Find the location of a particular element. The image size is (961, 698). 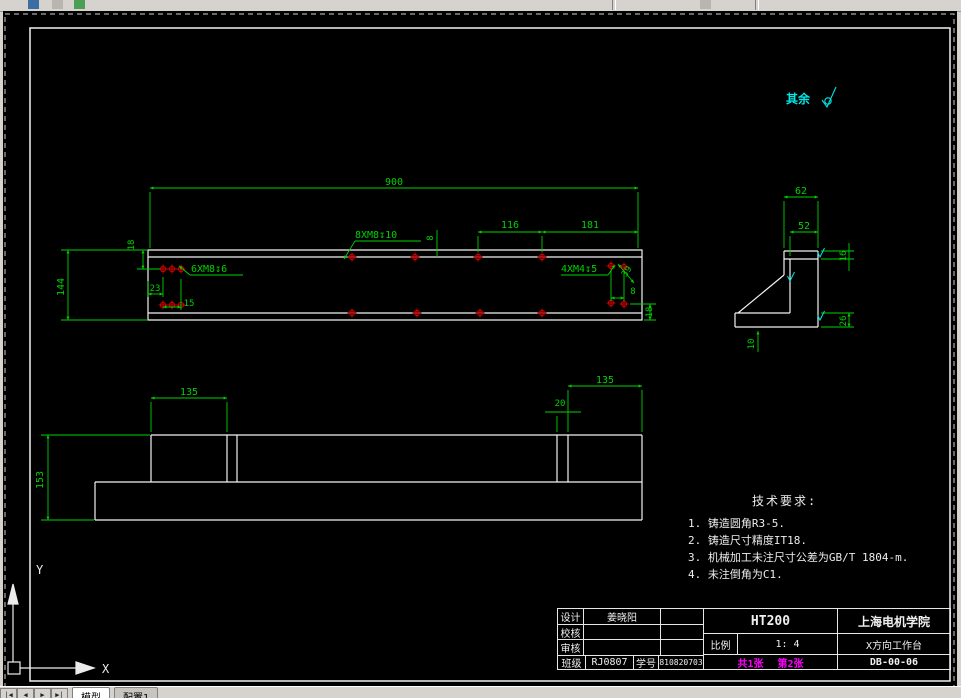

dim-153: 153 is located at coordinates (40, 480).